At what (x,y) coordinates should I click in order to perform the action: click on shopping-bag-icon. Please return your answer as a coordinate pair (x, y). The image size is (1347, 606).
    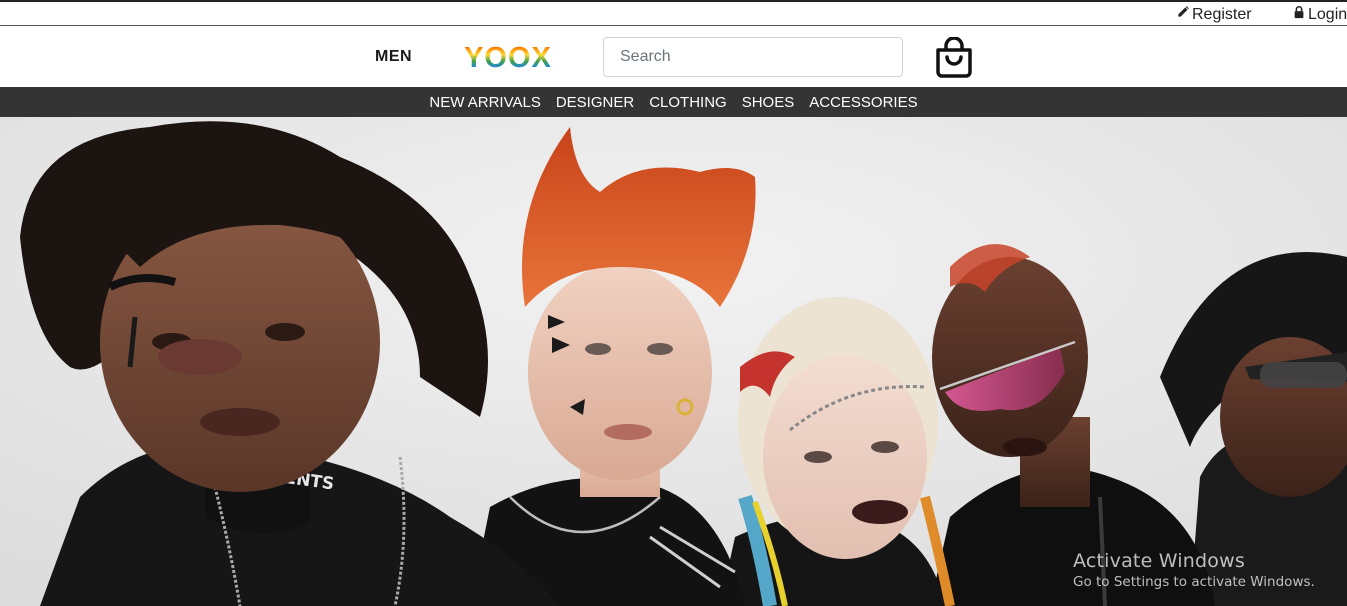
    Looking at the image, I should click on (954, 58).